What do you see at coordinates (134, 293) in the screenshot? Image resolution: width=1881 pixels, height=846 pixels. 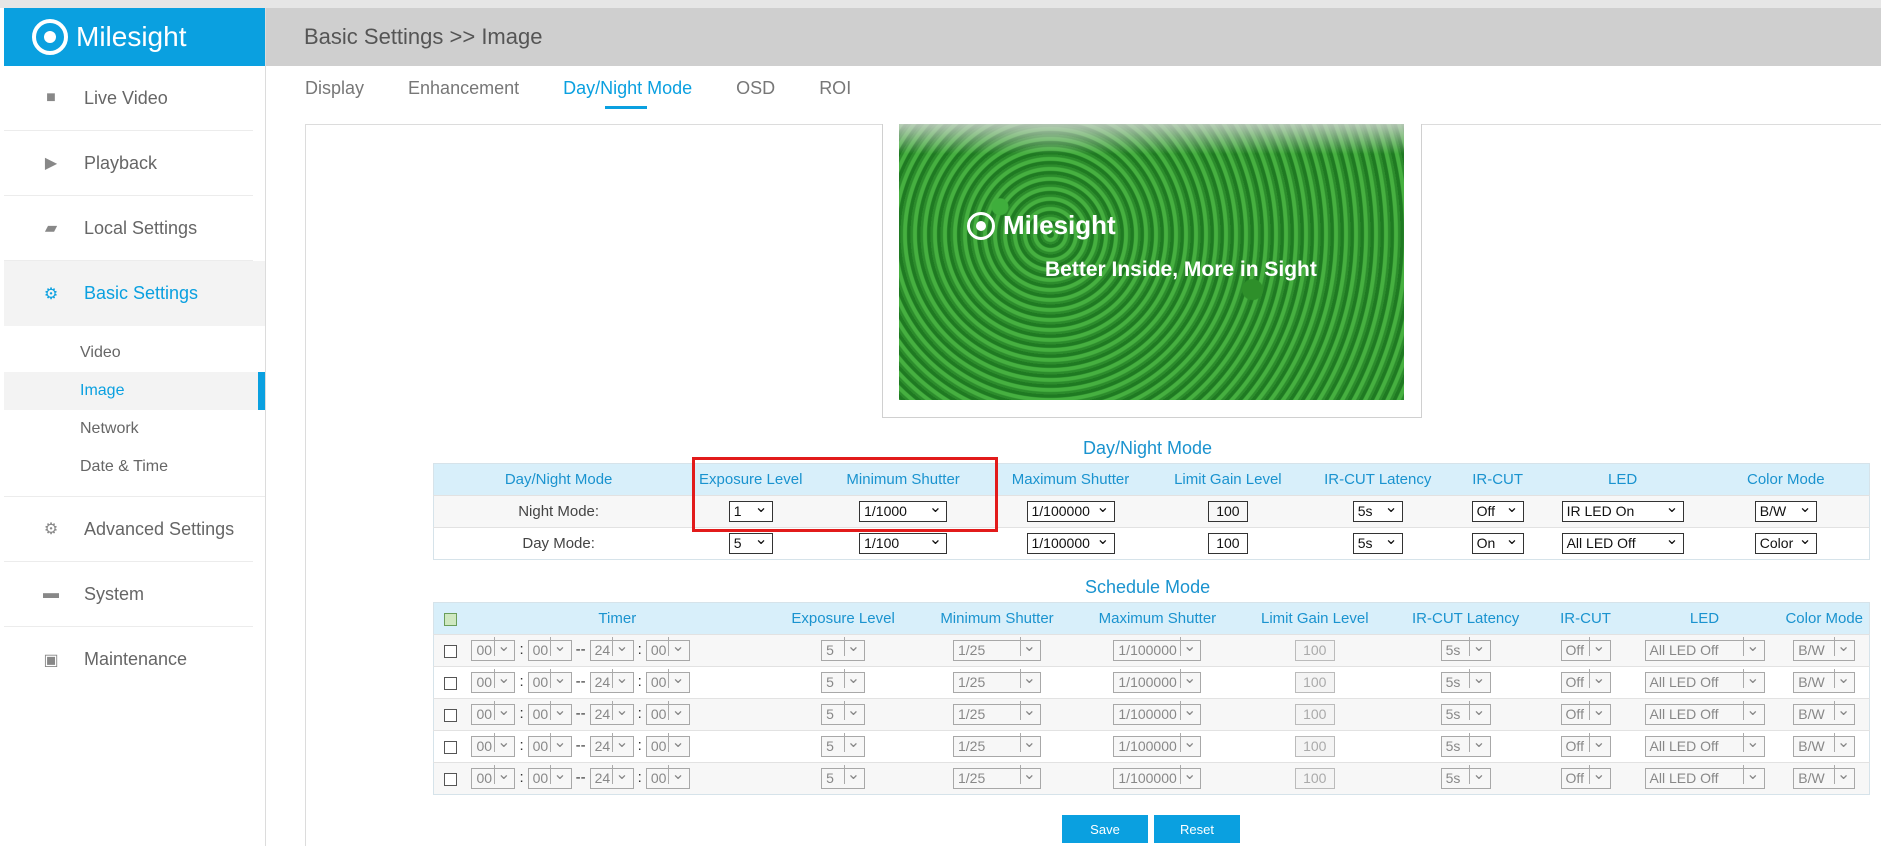 I see `sidebar-item-basic-settings: ⚙ Basic Settings` at bounding box center [134, 293].